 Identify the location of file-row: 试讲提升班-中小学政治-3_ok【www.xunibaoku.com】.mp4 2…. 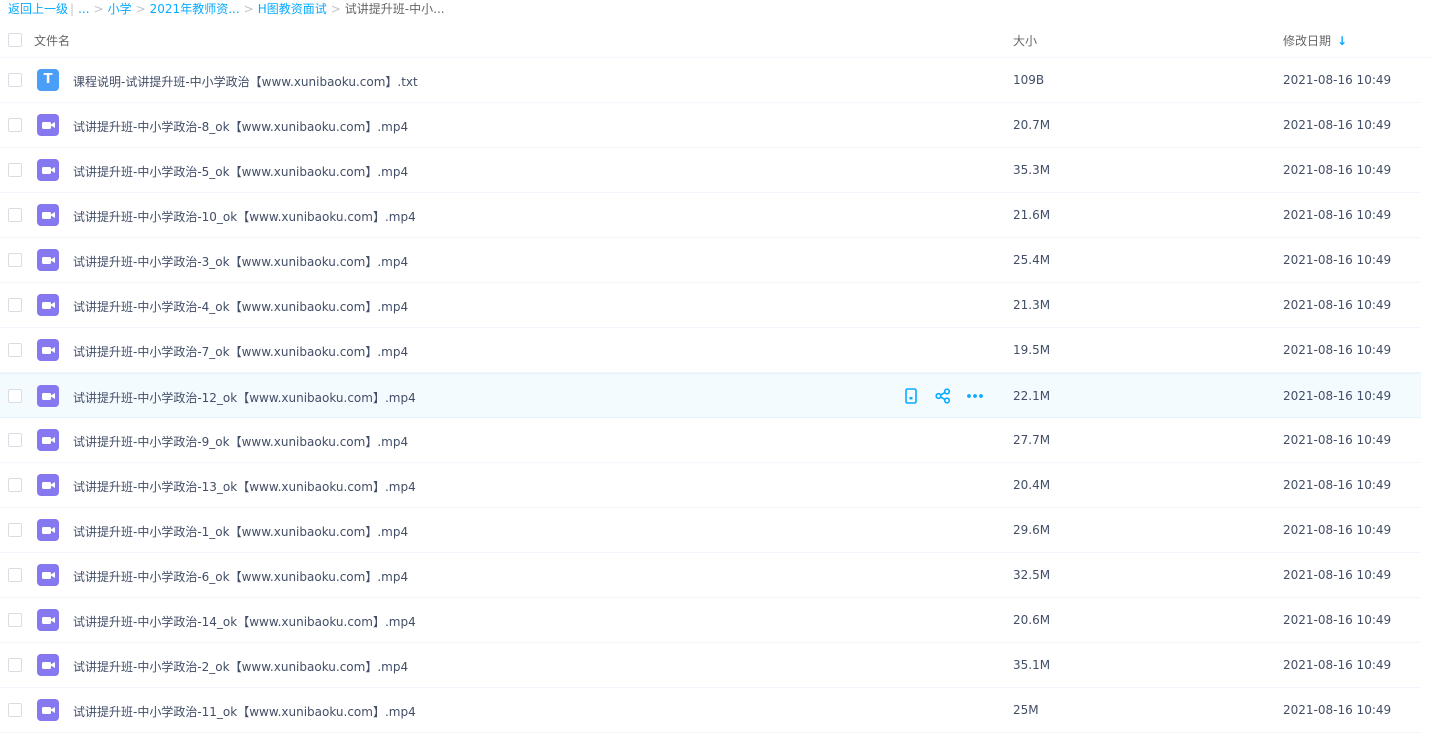
(710, 260).